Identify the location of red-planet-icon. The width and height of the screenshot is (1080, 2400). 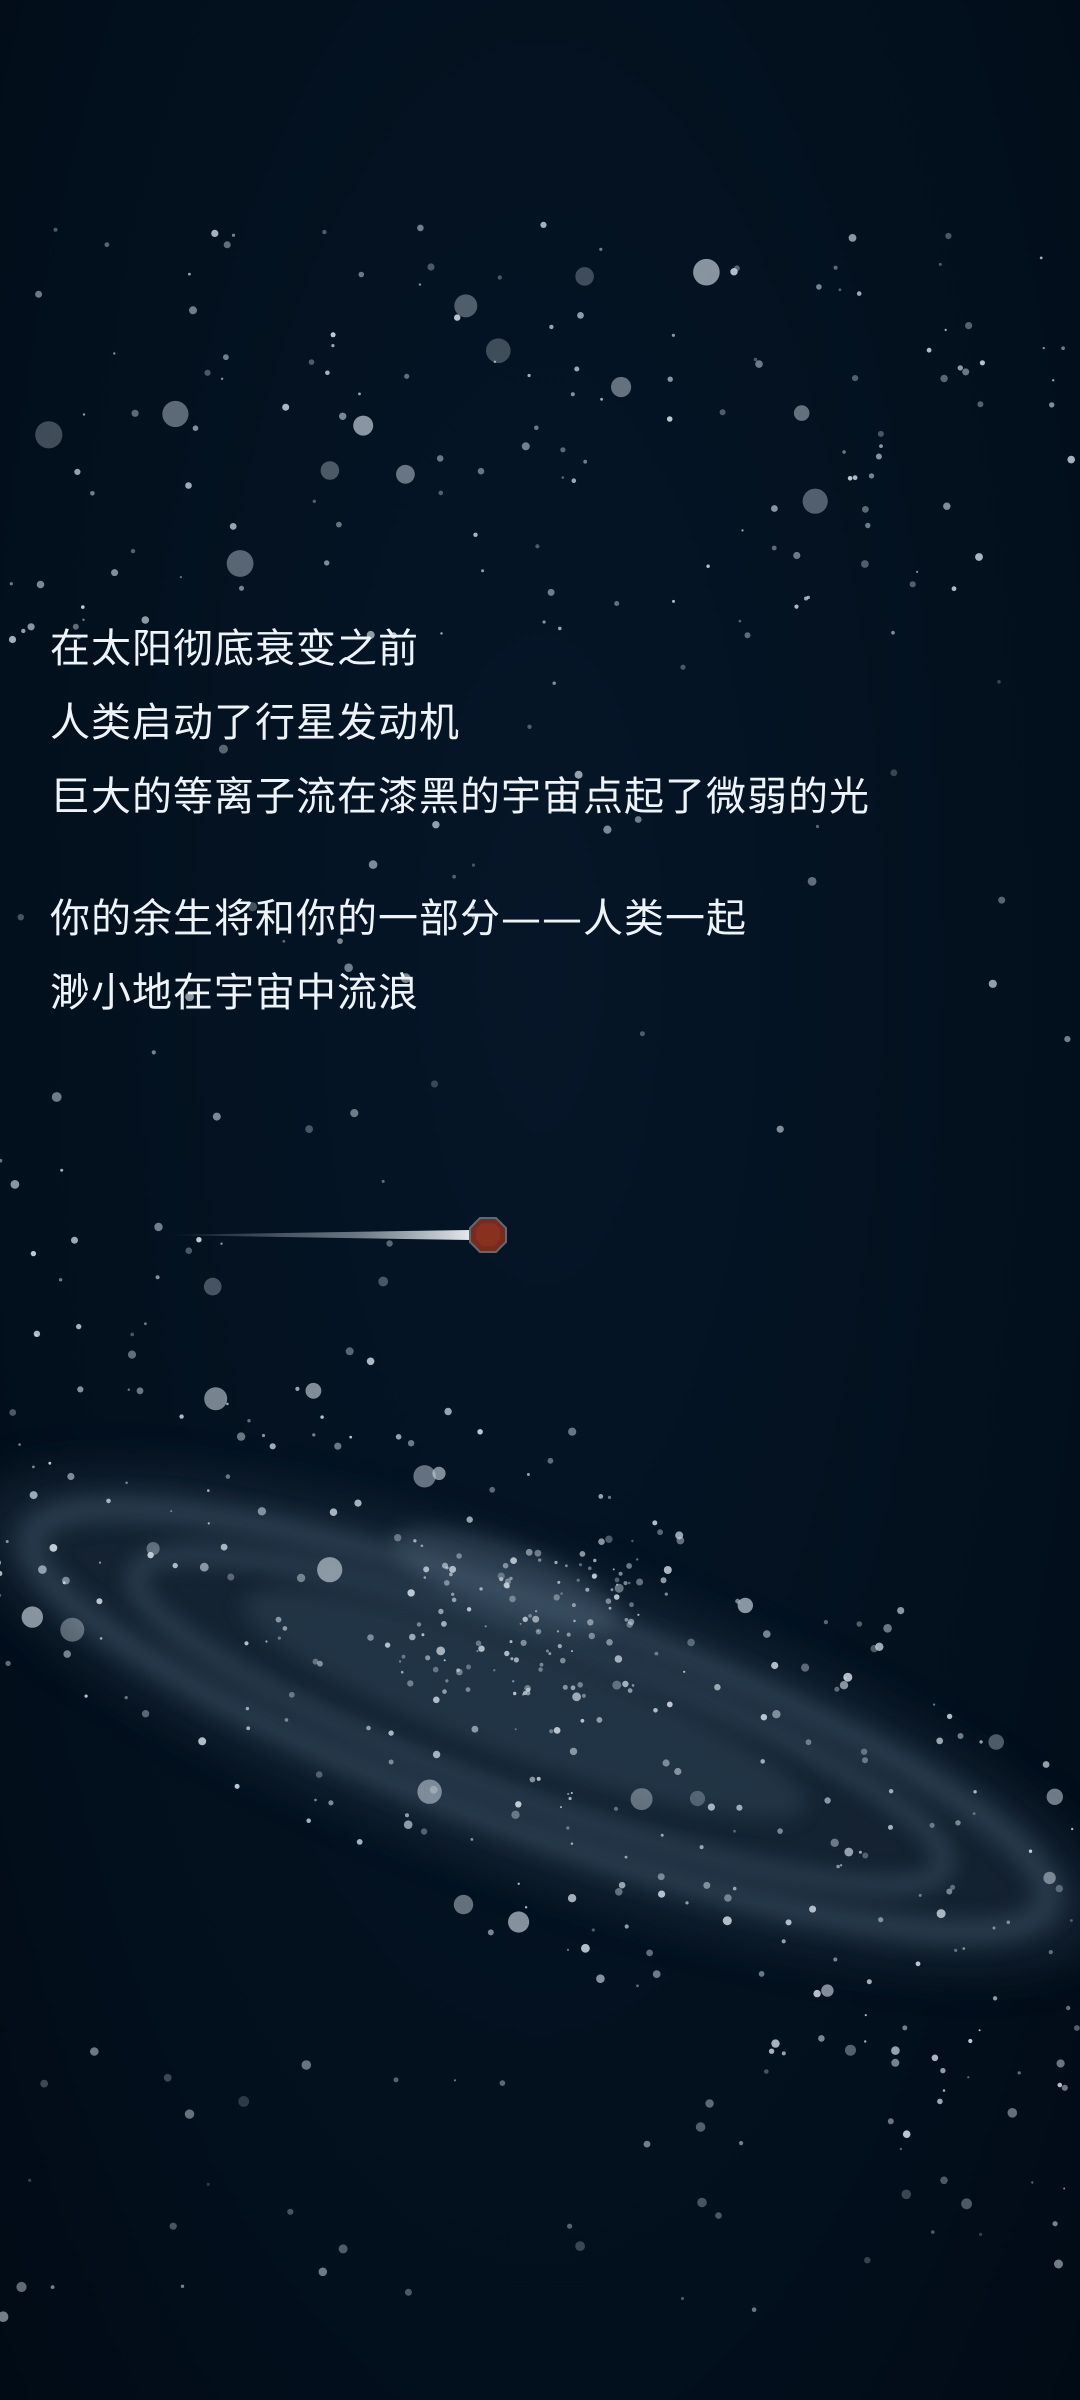
(488, 1235).